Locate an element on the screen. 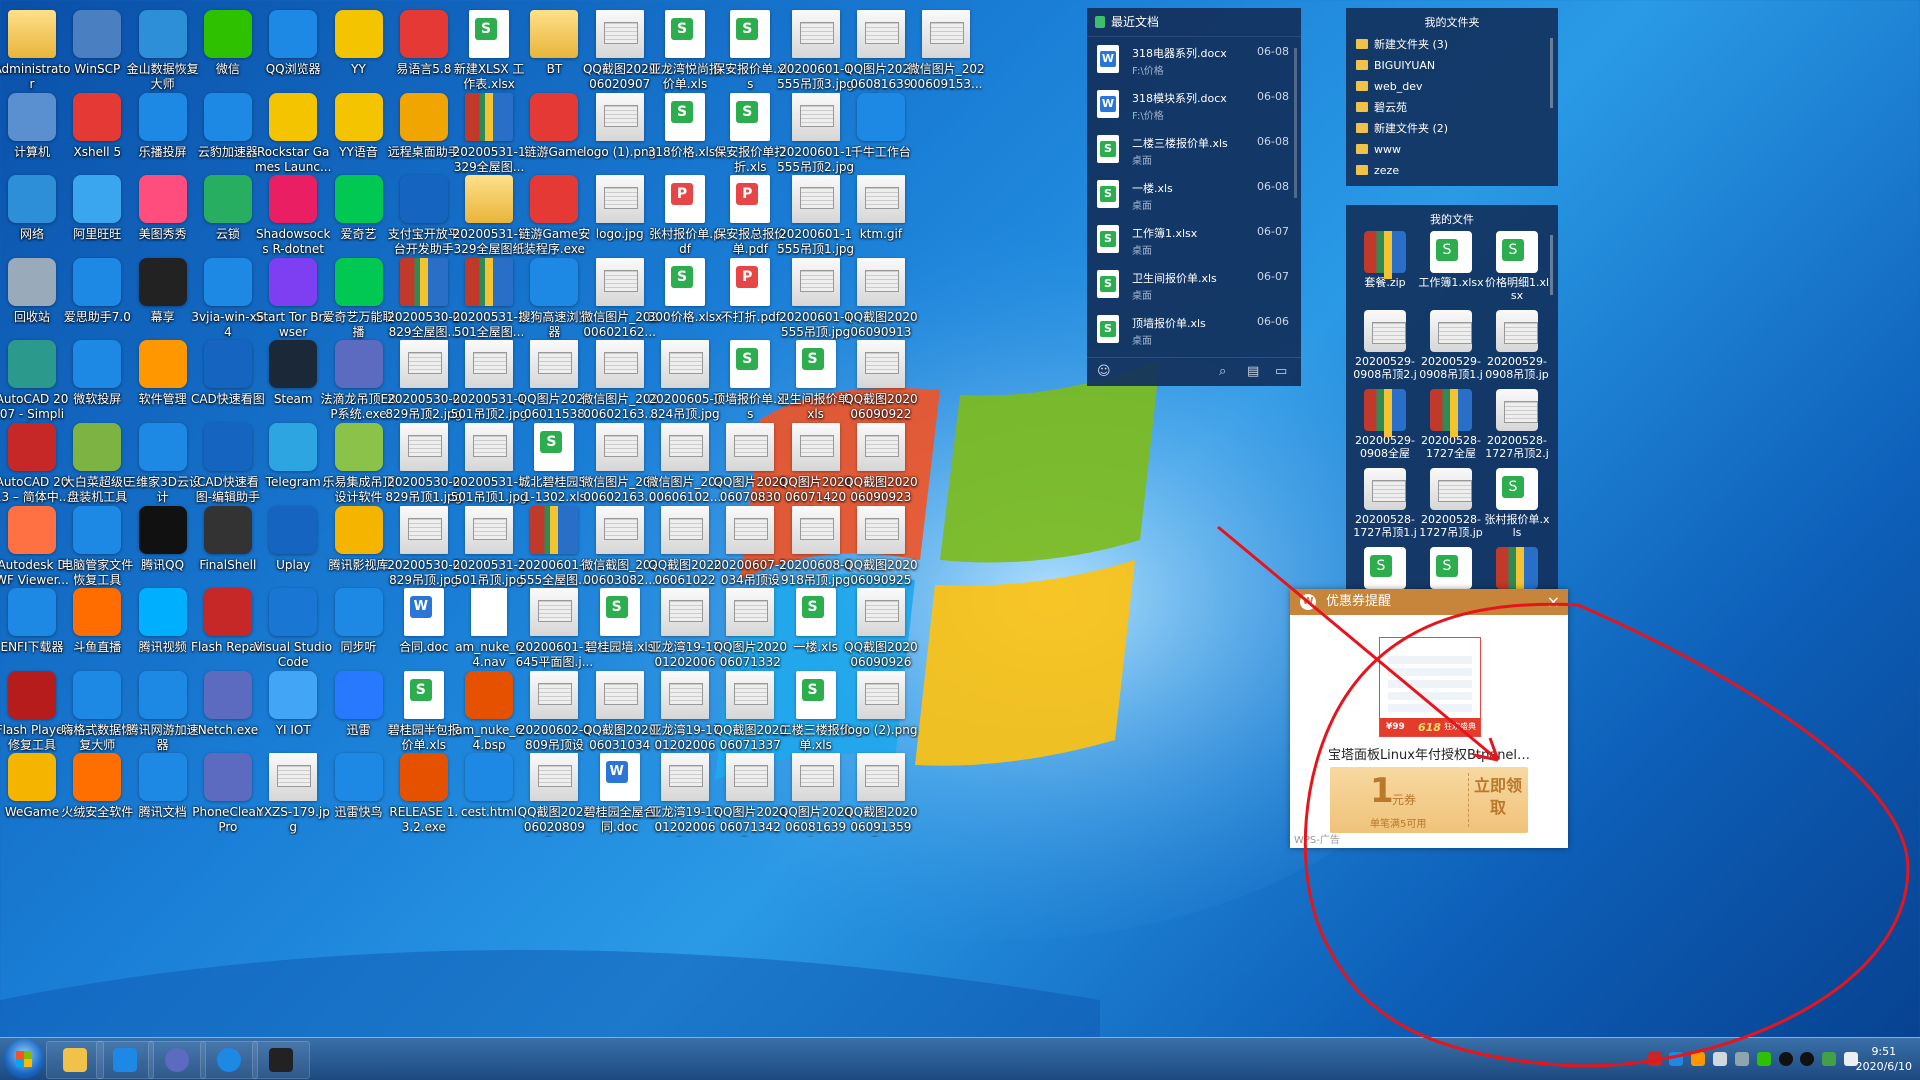 This screenshot has width=1920, height=1080. system-tray is located at coordinates (1751, 1060).